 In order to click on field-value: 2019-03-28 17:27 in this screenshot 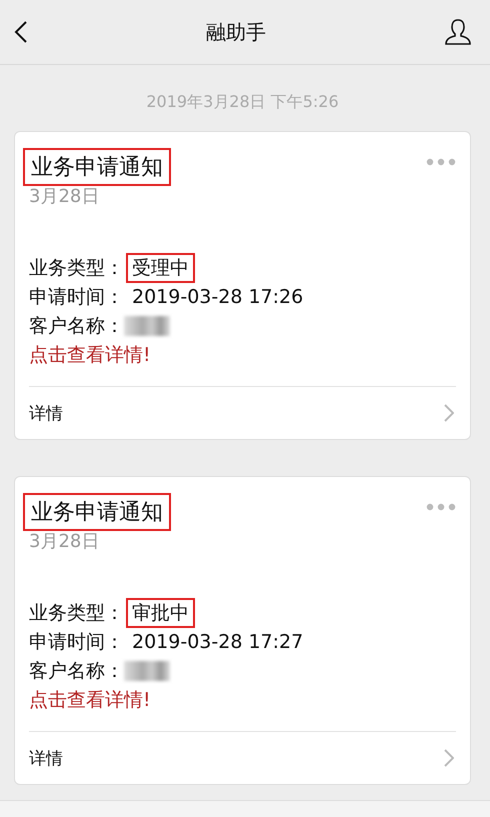, I will do `click(217, 642)`.